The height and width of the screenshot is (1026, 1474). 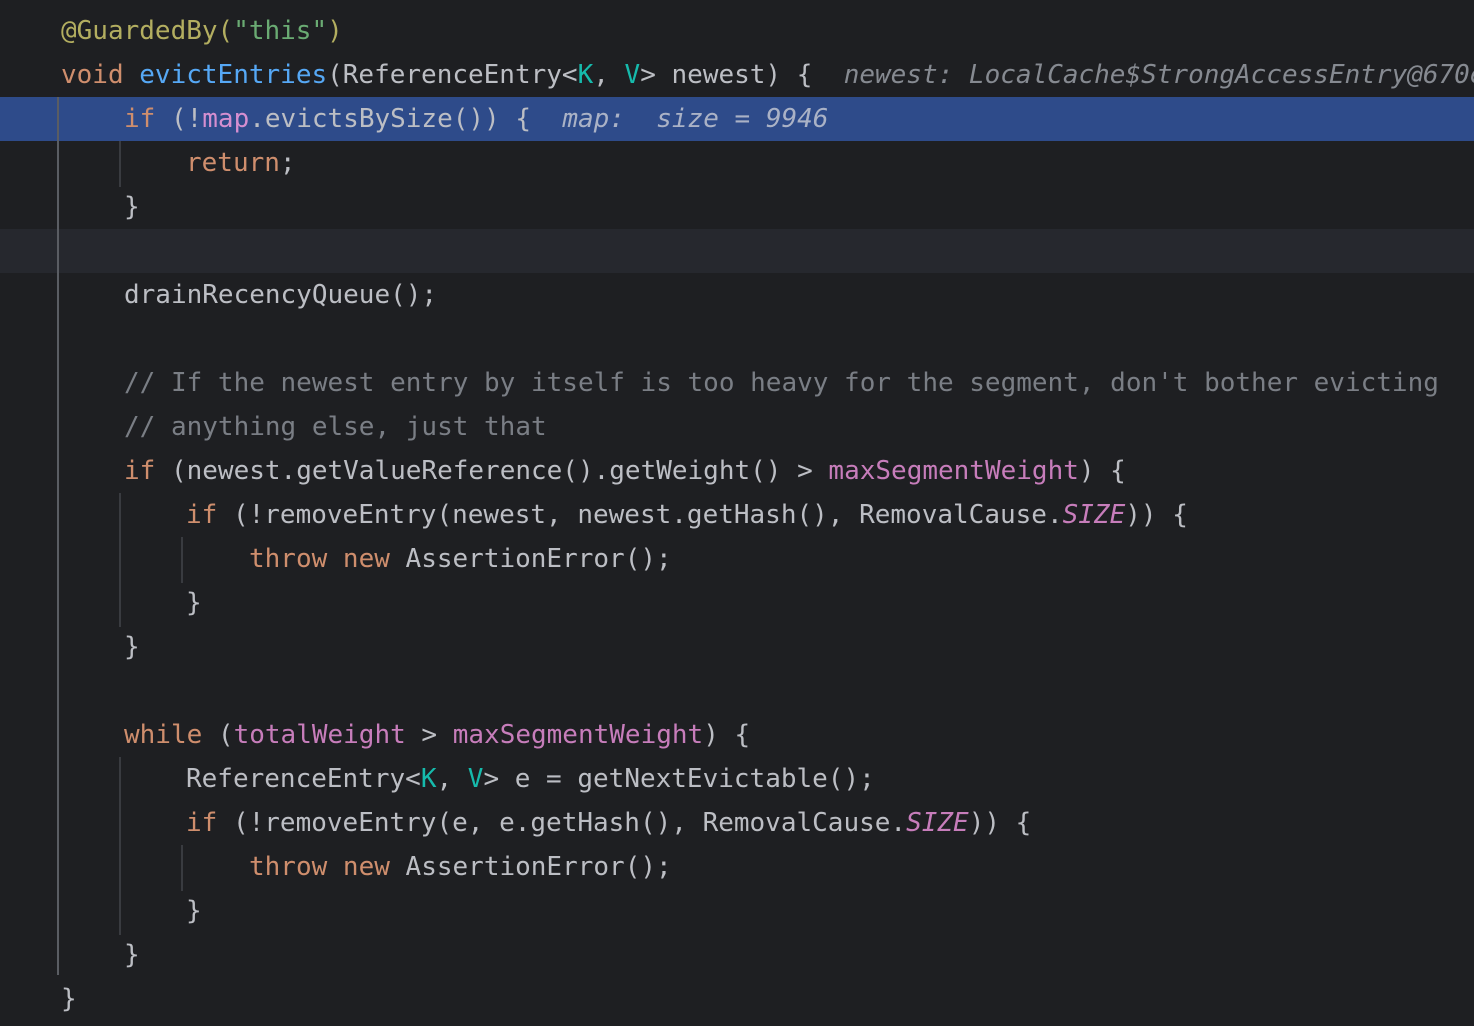 What do you see at coordinates (303, 779) in the screenshot?
I see `code-token: ReferenceEntry<` at bounding box center [303, 779].